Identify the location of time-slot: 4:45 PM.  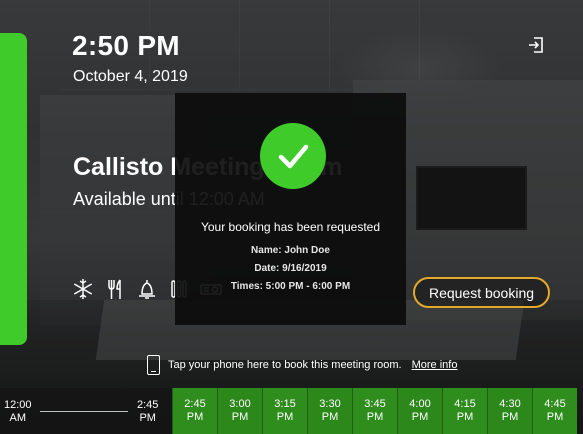
(554, 411).